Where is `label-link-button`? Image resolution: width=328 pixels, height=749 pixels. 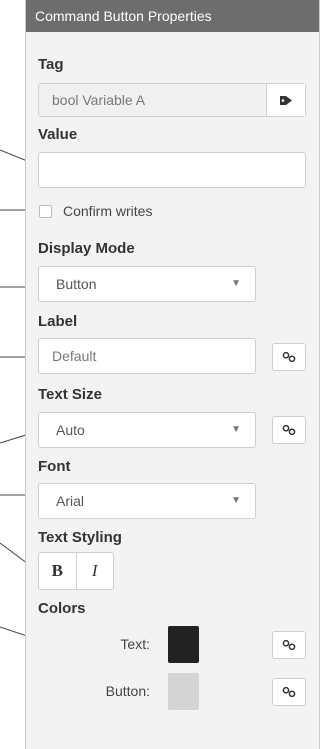 label-link-button is located at coordinates (289, 357).